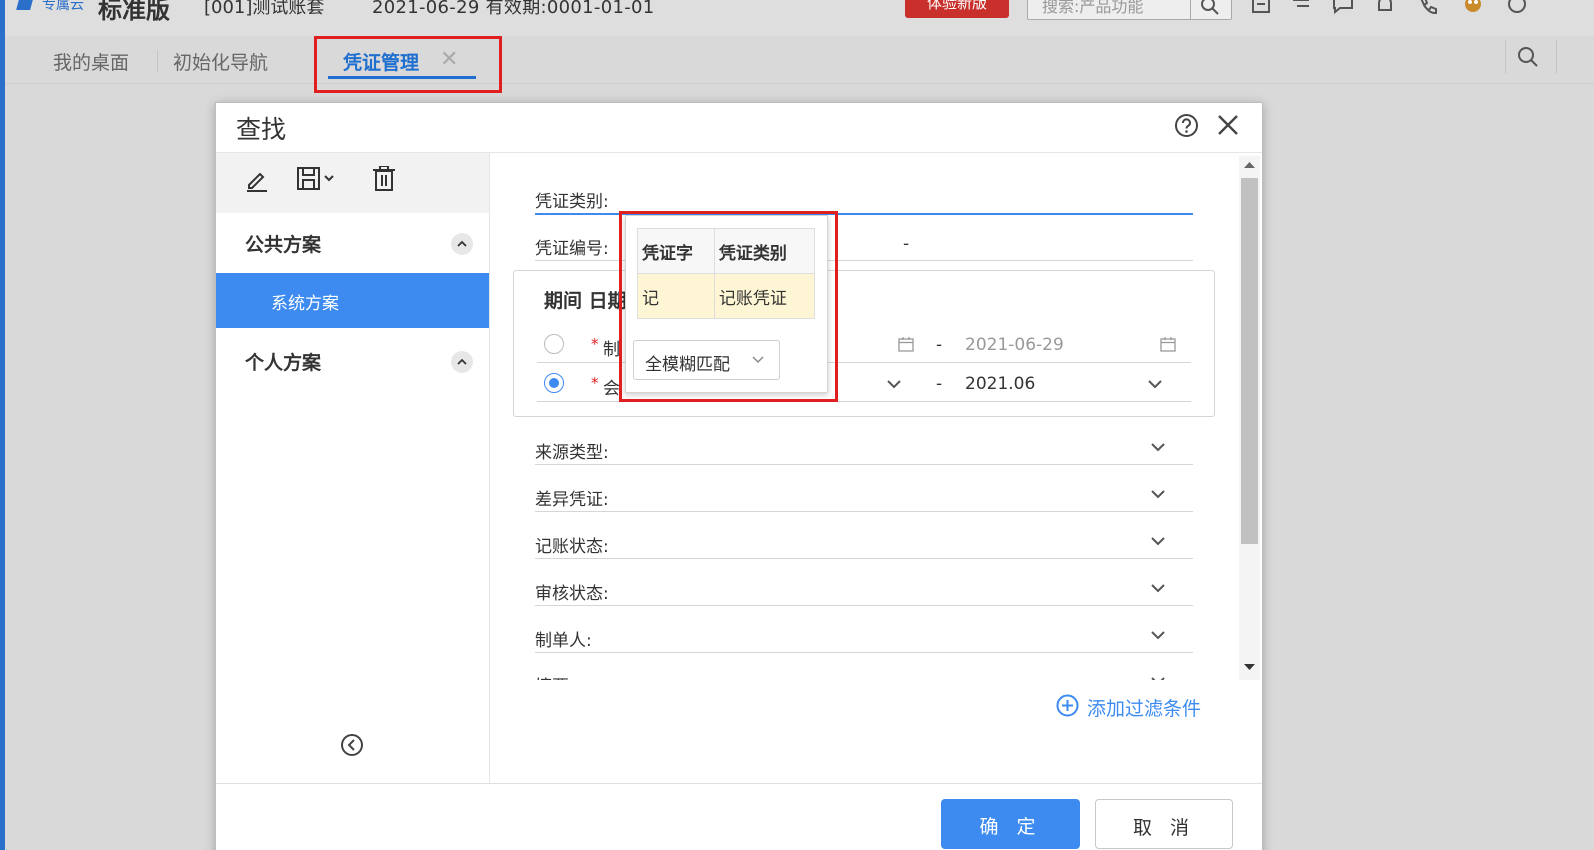 The image size is (1594, 850). I want to click on tab-separator, so click(157, 61).